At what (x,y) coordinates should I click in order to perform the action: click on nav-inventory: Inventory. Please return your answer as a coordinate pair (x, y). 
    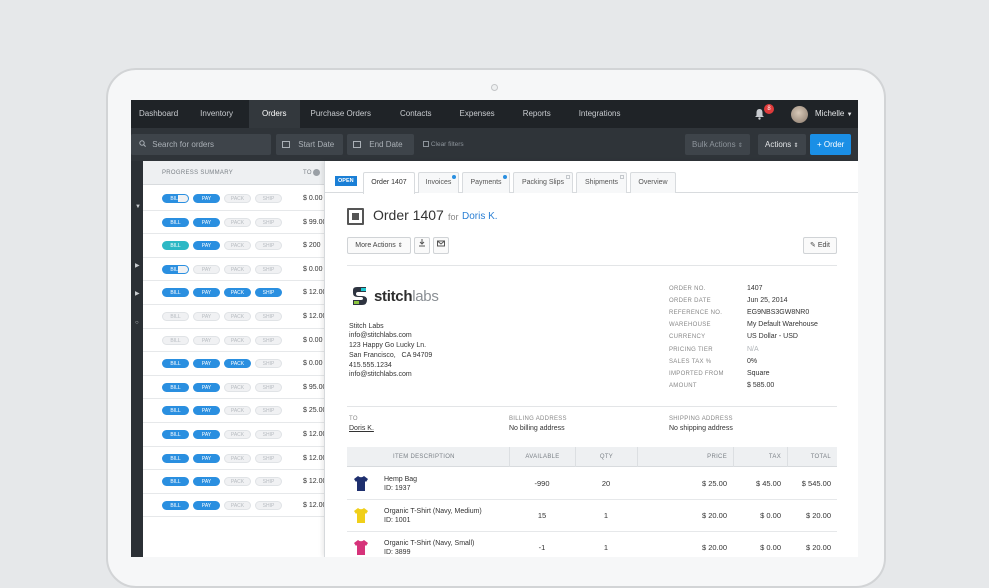
    Looking at the image, I should click on (217, 114).